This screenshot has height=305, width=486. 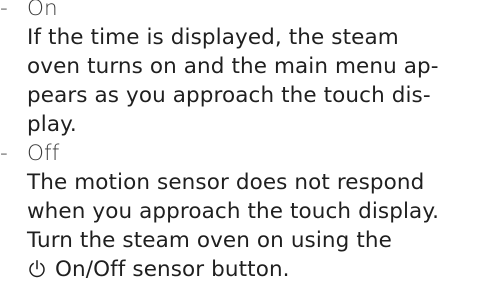 What do you see at coordinates (233, 66) in the screenshot?
I see `paragraph-line: oven turns on and the main menu ap-` at bounding box center [233, 66].